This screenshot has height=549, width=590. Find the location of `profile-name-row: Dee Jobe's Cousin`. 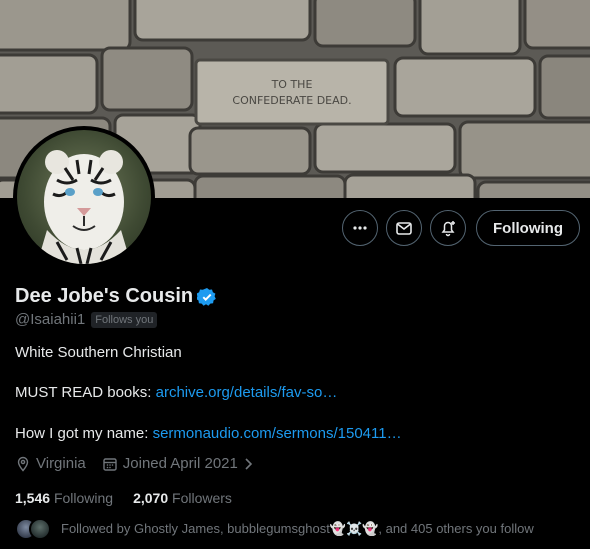

profile-name-row: Dee Jobe's Cousin is located at coordinates (116, 296).